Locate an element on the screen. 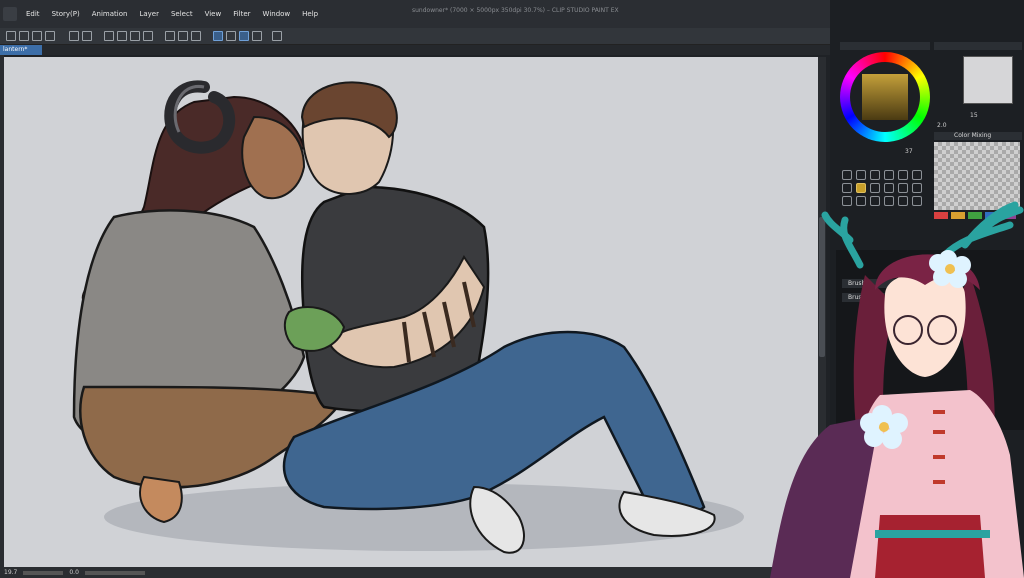 This screenshot has width=1024, height=578. undo-icon is located at coordinates (74, 36).